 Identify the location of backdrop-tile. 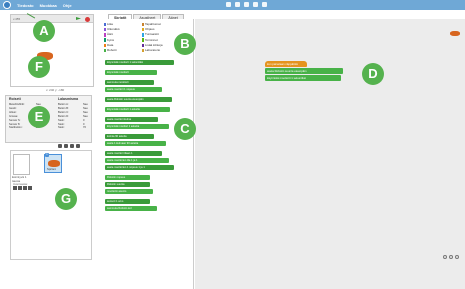
(21, 164).